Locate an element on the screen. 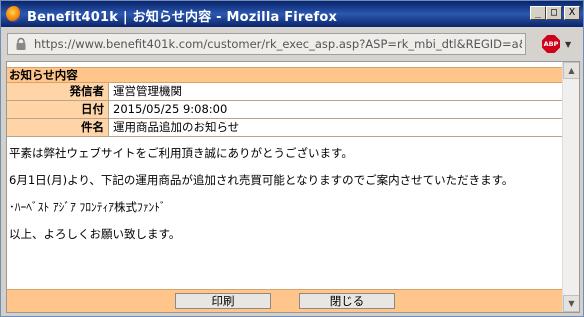 The width and height of the screenshot is (584, 317). field-label: 日付 is located at coordinates (58, 109).